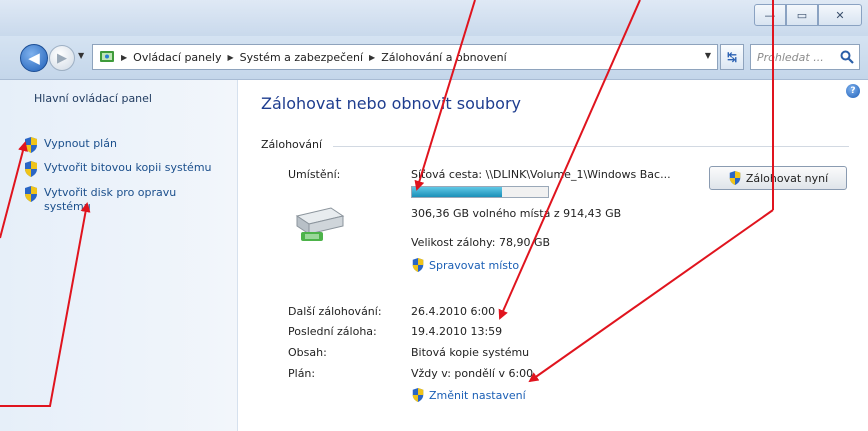  I want to click on section-title-backup: Zálohování, so click(292, 144).